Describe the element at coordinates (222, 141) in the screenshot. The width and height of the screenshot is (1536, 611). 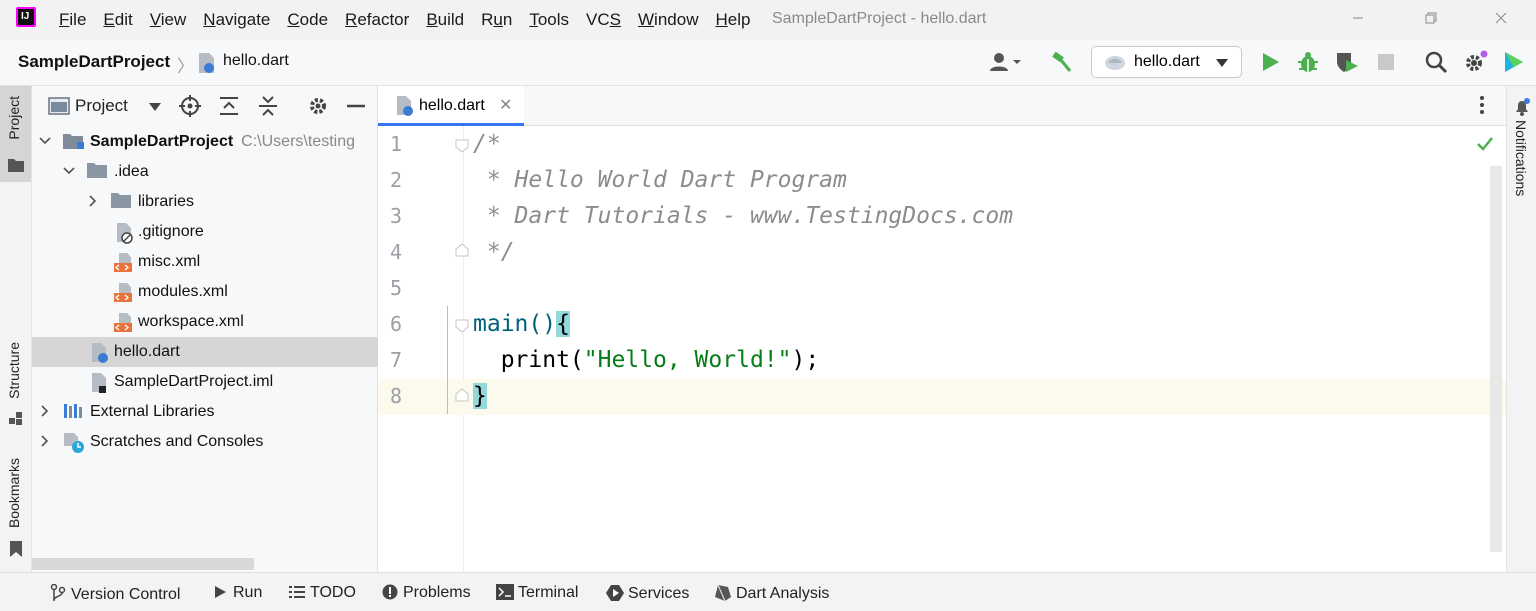
I see `tree-item-label: SampleDartProject C:\Users\testing` at that location.